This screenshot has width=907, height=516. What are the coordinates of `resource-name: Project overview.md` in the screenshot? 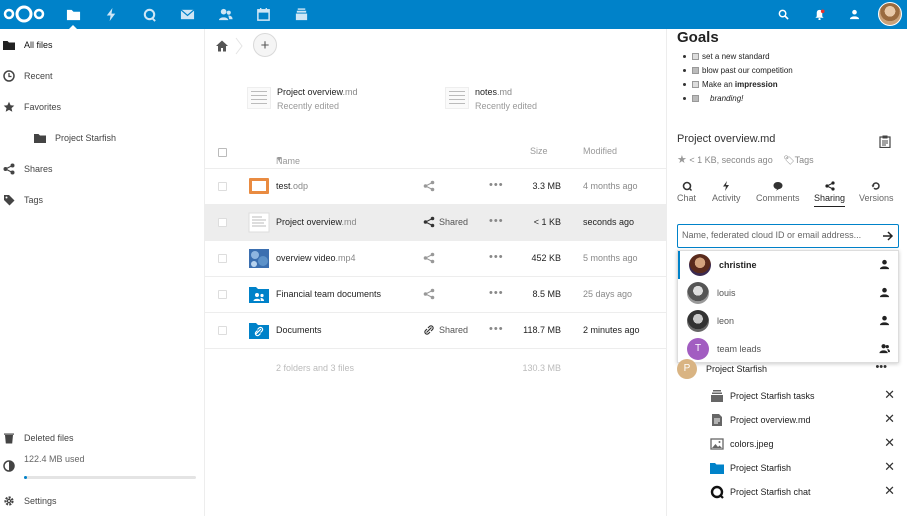 It's located at (770, 420).